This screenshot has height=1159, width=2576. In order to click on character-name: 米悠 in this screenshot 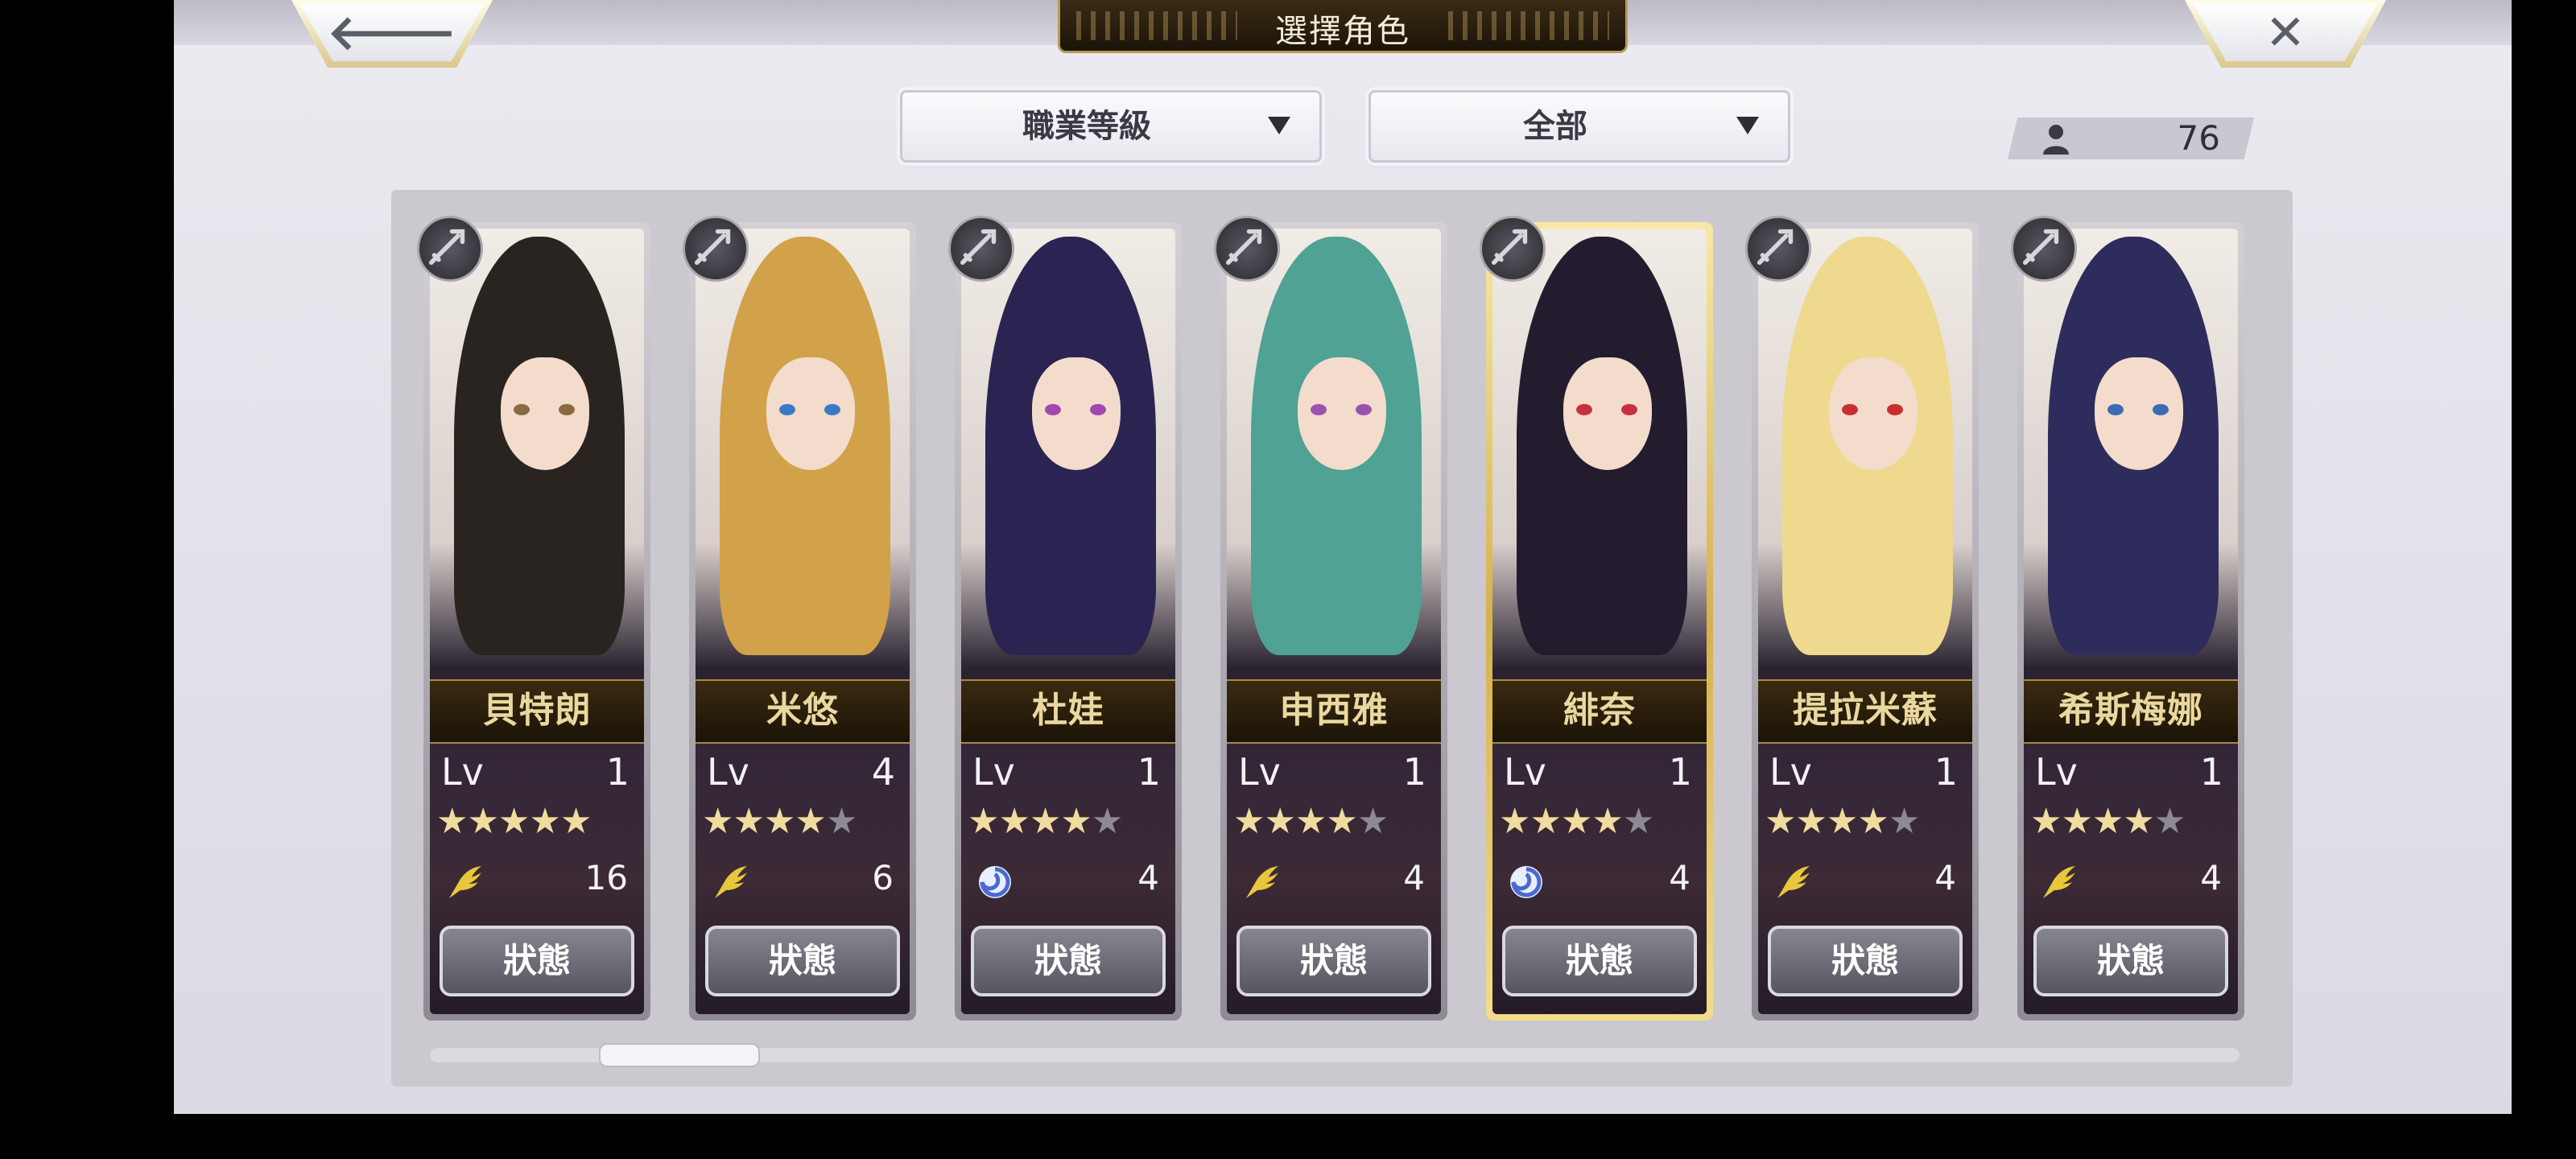, I will do `click(802, 710)`.